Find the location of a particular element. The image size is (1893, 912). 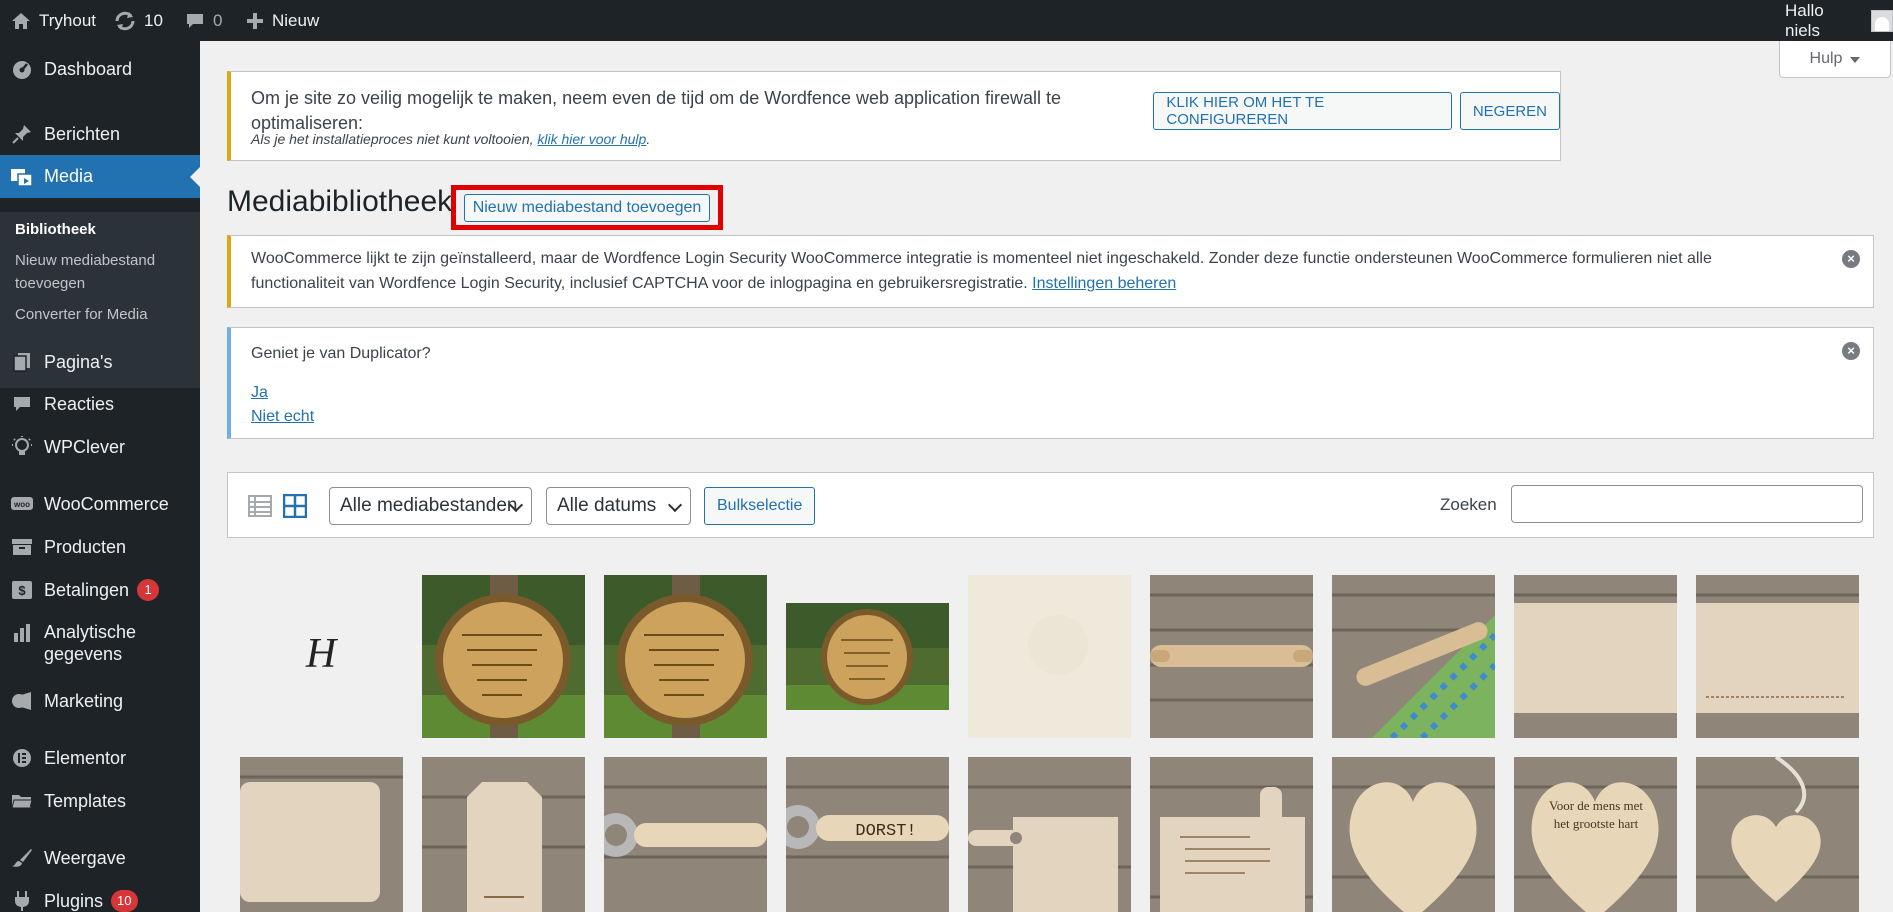

plugin-icon is located at coordinates (22, 901).